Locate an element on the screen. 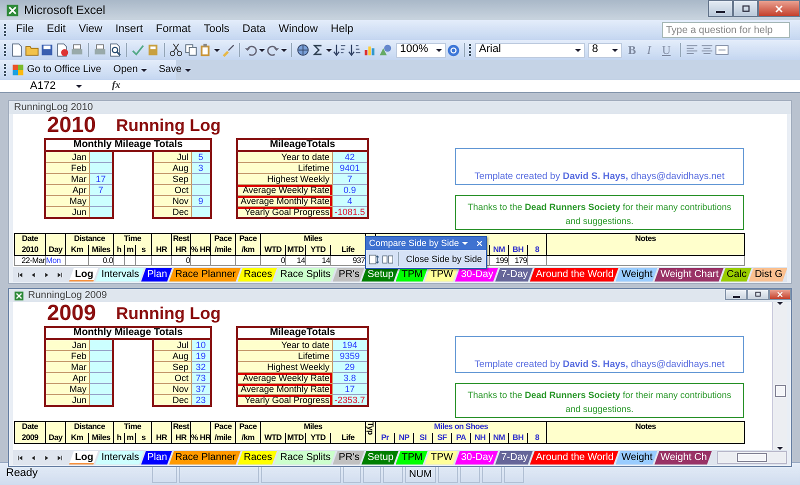 This screenshot has height=485, width=800. merge-cells-icon is located at coordinates (721, 50).